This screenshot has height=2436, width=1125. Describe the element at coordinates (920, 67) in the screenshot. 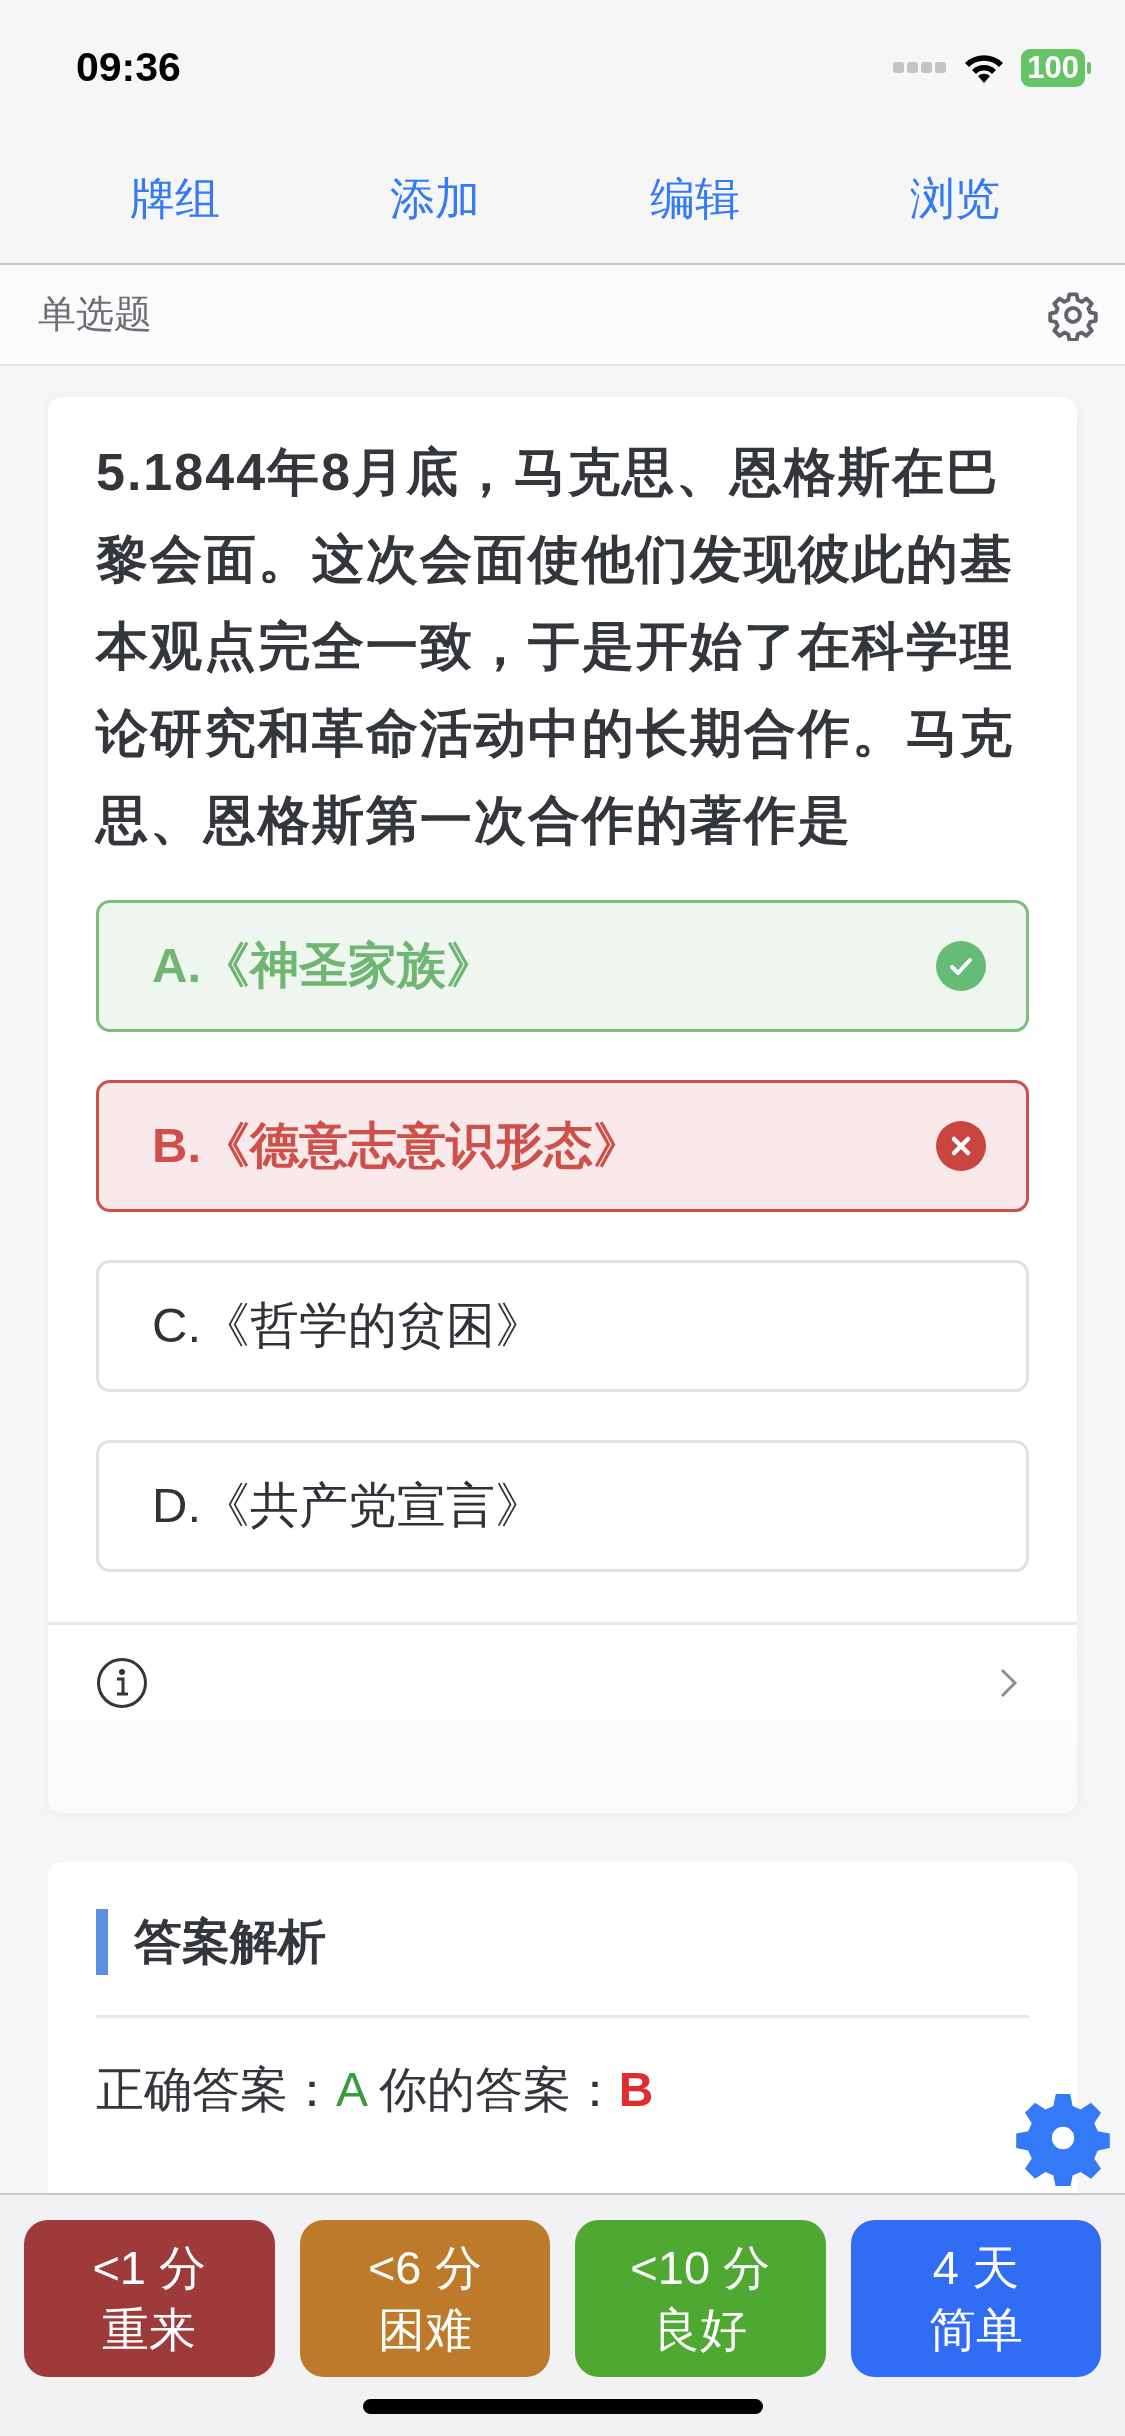

I see `signal-icon` at that location.